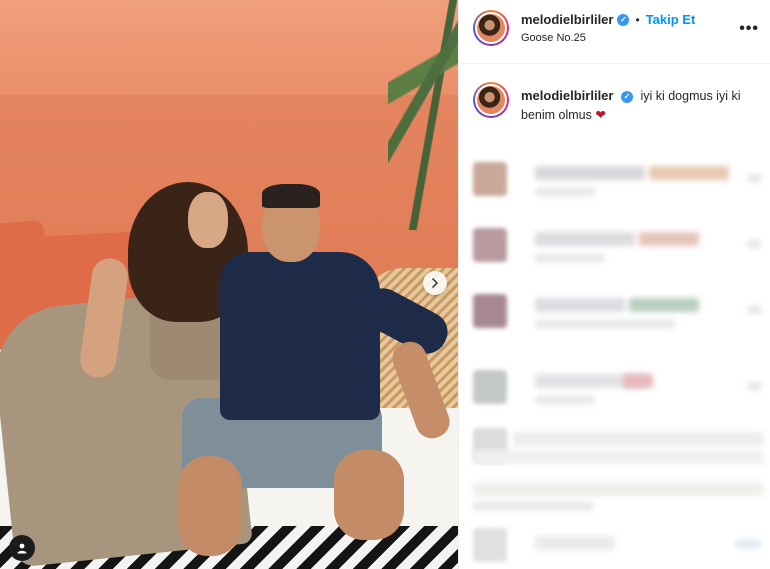 The image size is (770, 569). Describe the element at coordinates (369, 495) in the screenshot. I see `man-leg-right` at that location.